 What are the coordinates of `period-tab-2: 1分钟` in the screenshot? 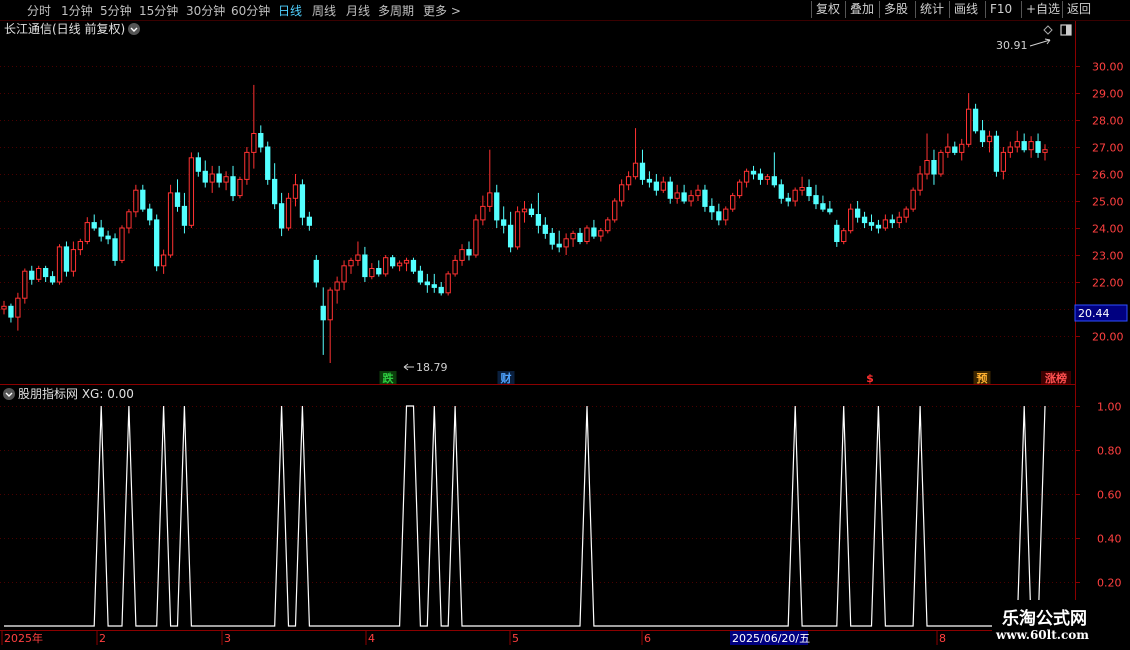 It's located at (77, 10).